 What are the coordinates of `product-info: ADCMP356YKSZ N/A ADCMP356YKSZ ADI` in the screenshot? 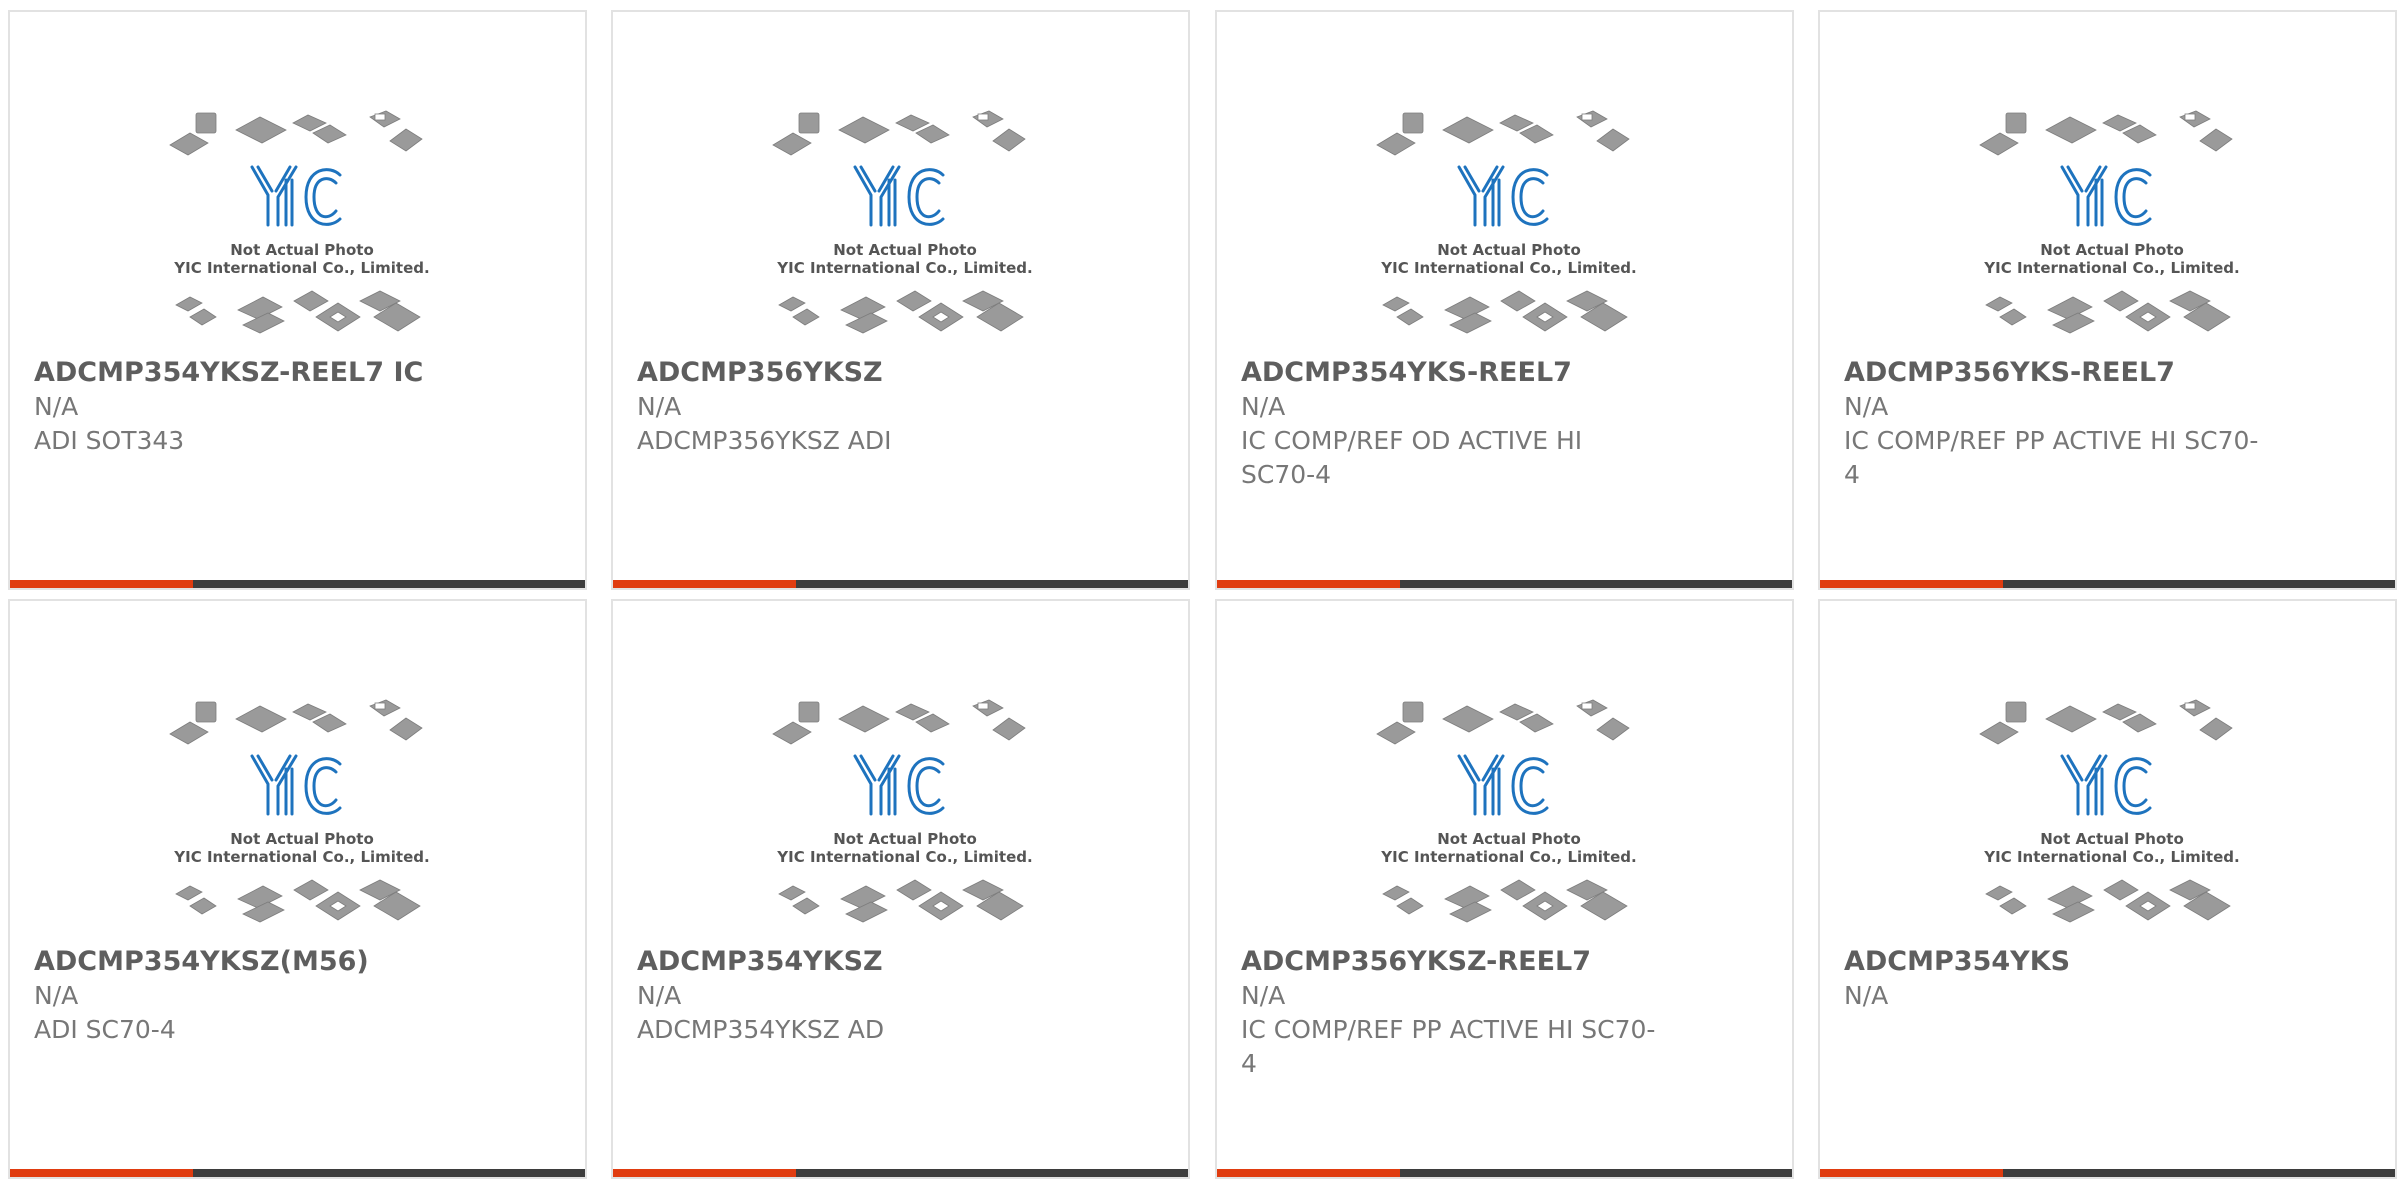 It's located at (904, 407).